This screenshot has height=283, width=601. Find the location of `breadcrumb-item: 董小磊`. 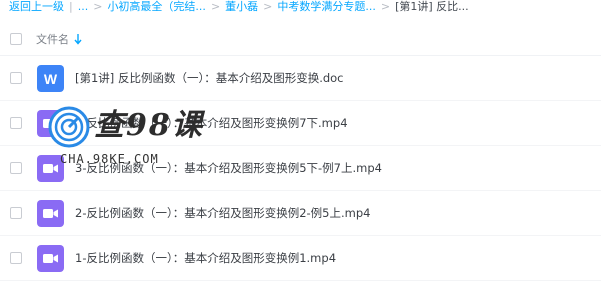

breadcrumb-item: 董小磊 is located at coordinates (241, 7).